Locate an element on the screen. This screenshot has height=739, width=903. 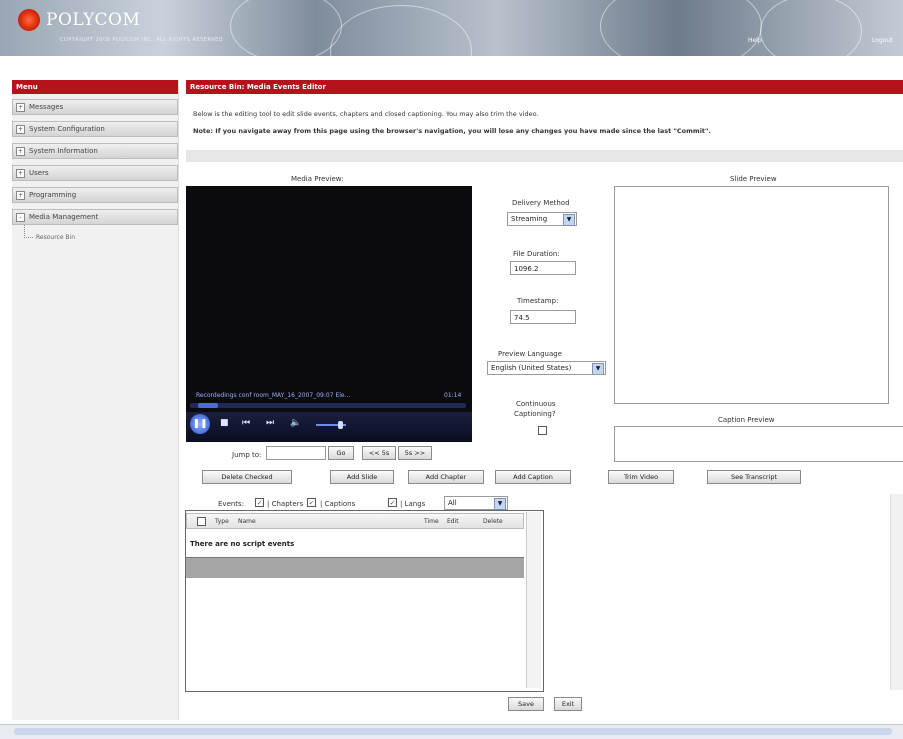
menu-item-label: Media Management is located at coordinates (64, 217).